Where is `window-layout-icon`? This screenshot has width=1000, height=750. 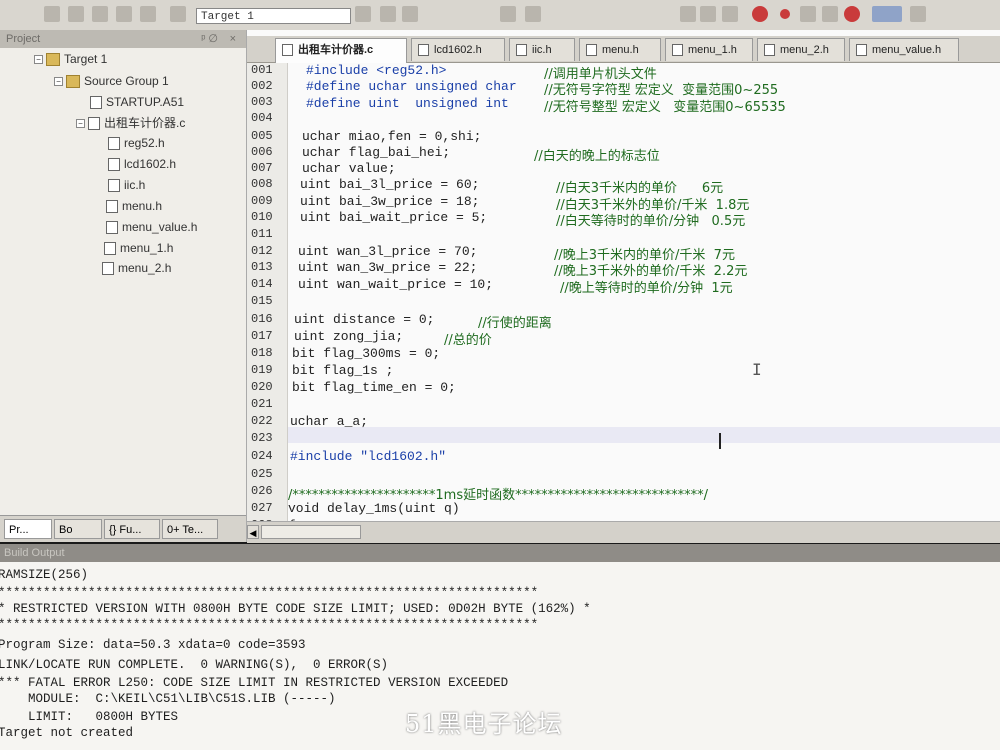
window-layout-icon is located at coordinates (887, 14).